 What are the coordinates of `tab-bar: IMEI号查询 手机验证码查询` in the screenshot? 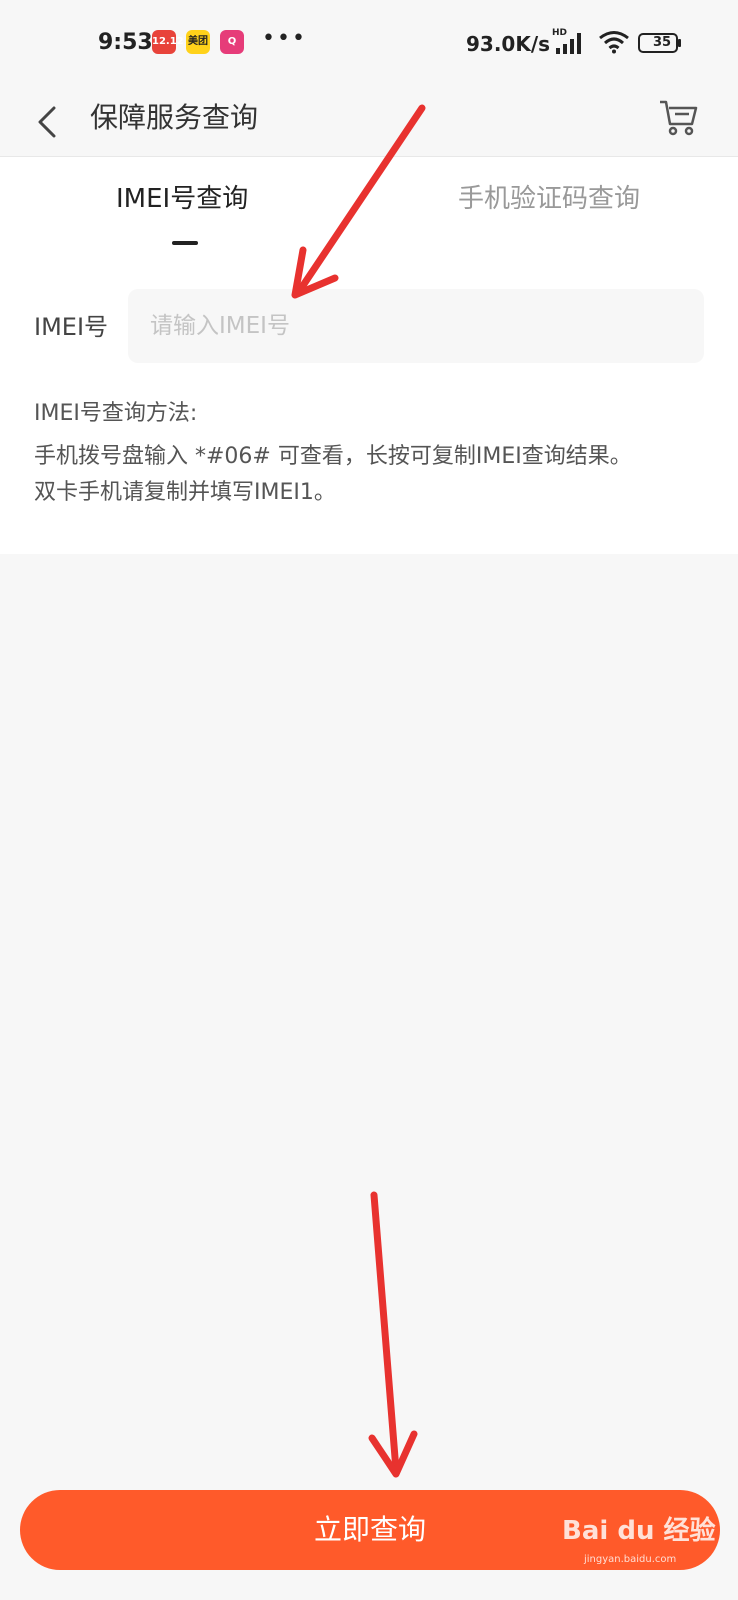 It's located at (369, 203).